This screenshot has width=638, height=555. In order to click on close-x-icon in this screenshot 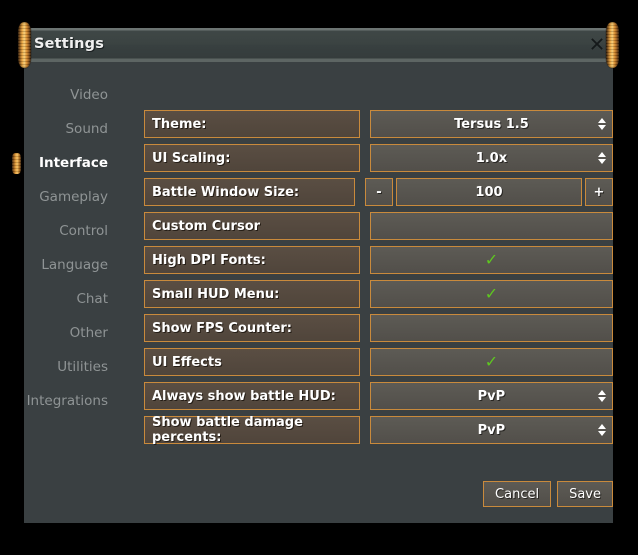, I will do `click(597, 44)`.